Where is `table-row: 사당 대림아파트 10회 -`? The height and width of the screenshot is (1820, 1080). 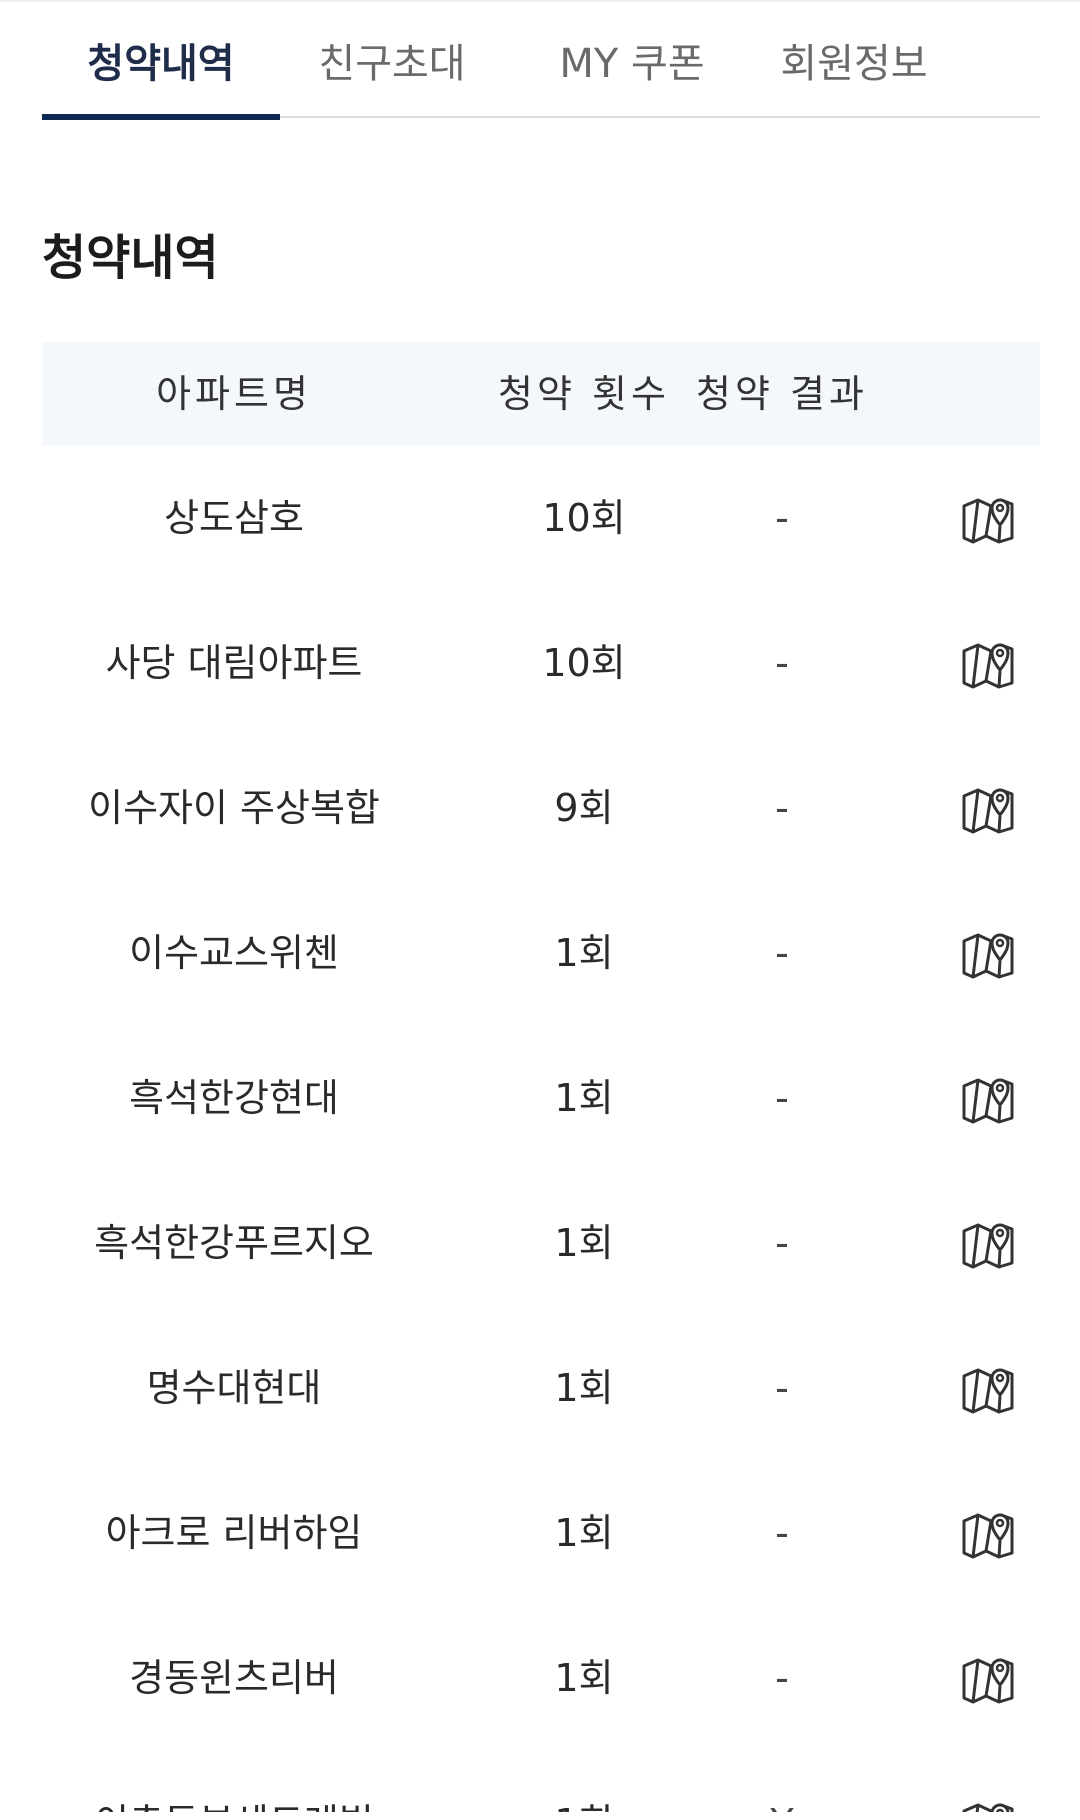 table-row: 사당 대림아파트 10회 - is located at coordinates (541, 663).